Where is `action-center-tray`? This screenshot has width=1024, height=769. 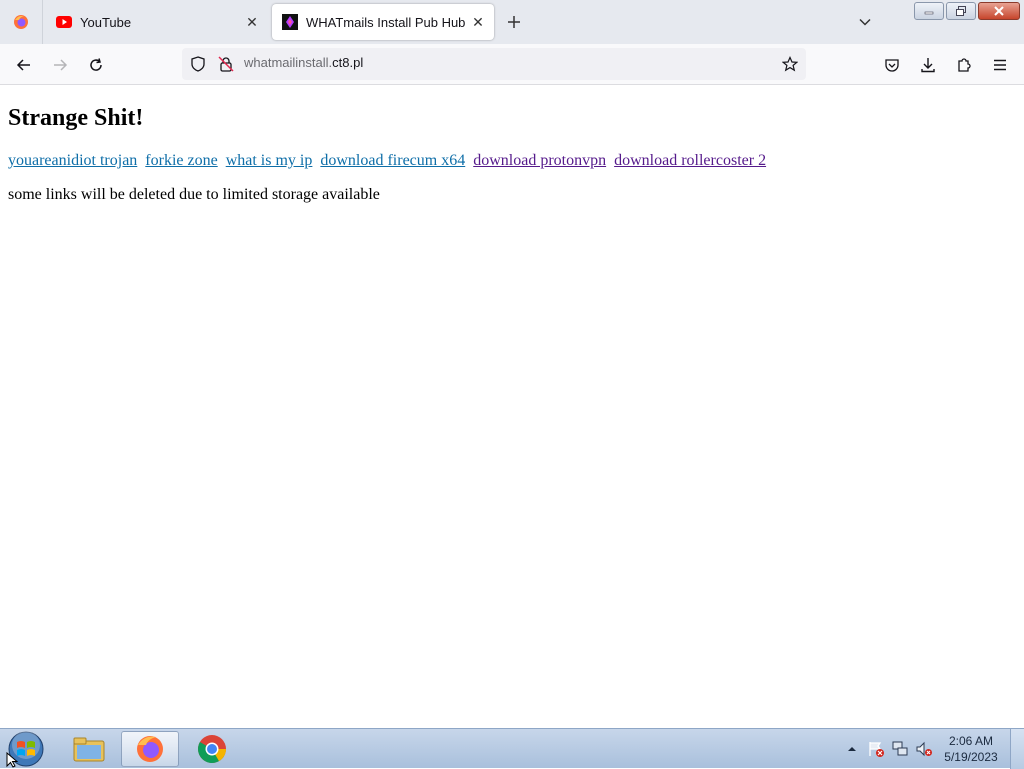 action-center-tray is located at coordinates (876, 749).